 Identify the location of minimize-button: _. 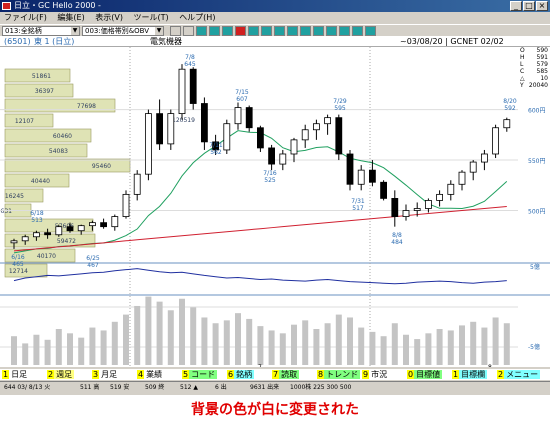
(516, 6).